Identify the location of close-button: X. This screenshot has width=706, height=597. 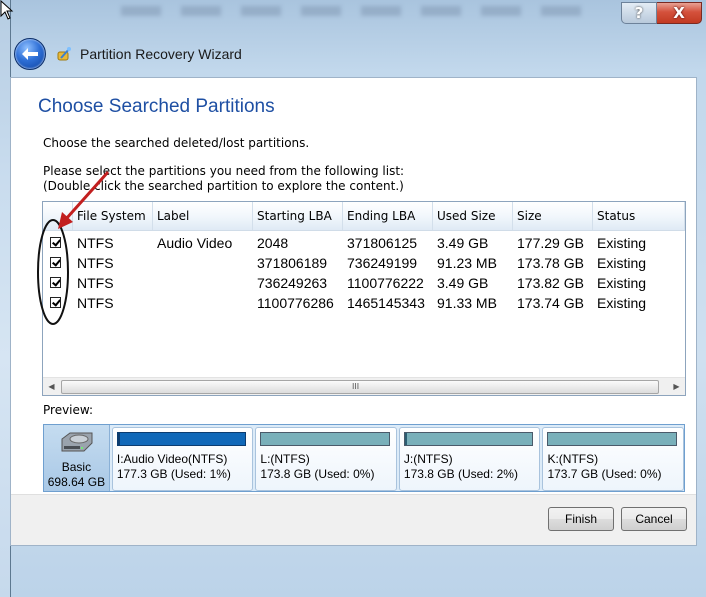
(679, 13).